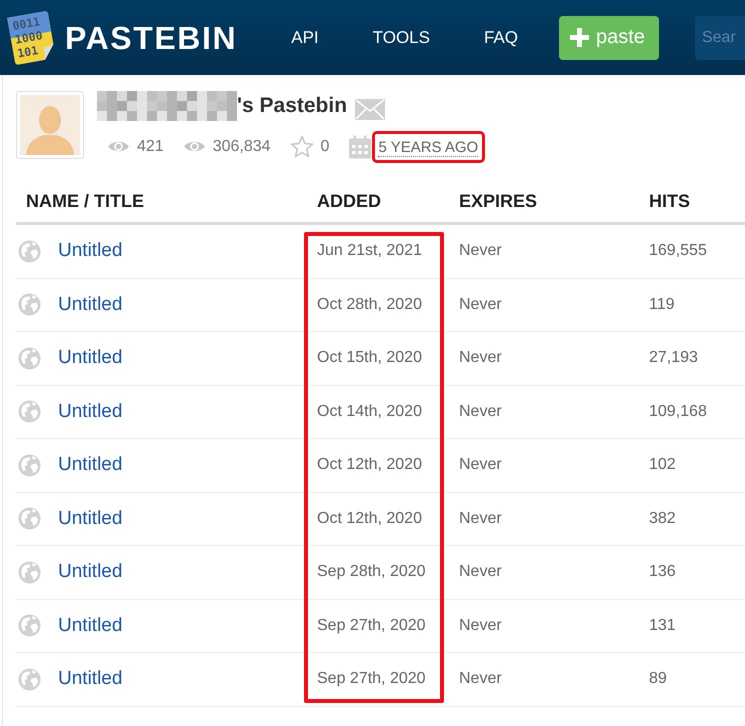 The image size is (745, 726). Describe the element at coordinates (401, 38) in the screenshot. I see `nav-link: TOOLS` at that location.